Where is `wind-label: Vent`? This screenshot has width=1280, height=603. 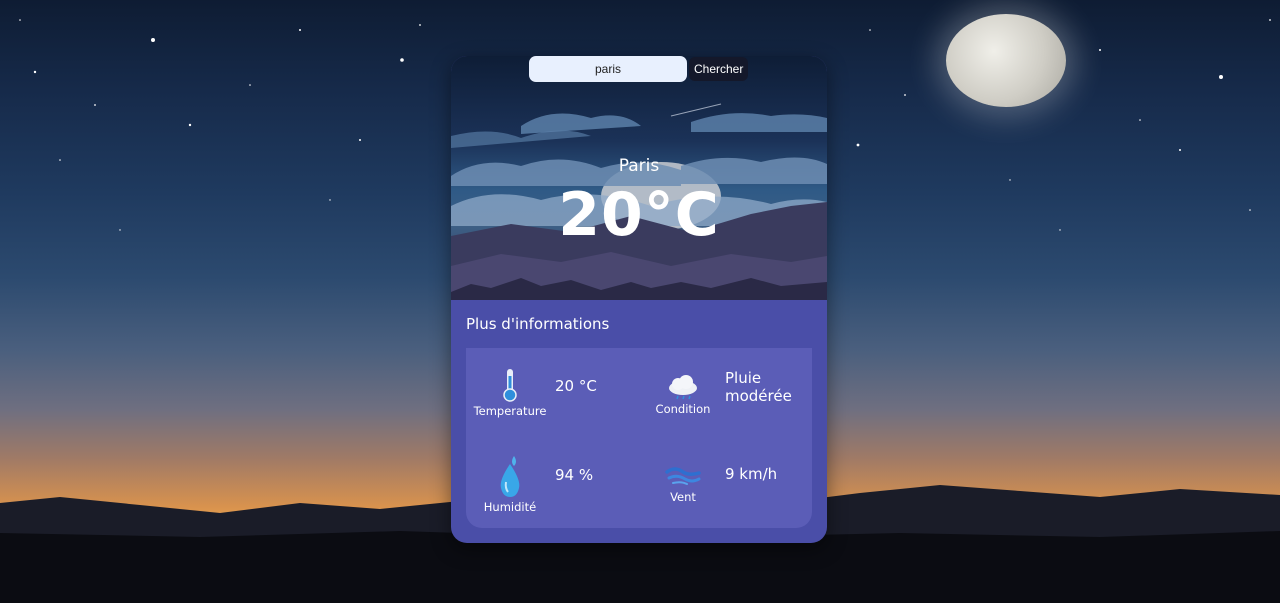
wind-label: Vent is located at coordinates (683, 497).